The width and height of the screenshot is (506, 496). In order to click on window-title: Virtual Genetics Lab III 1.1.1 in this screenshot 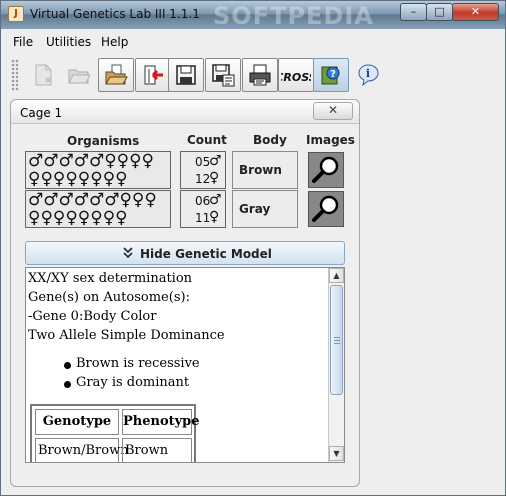, I will do `click(115, 14)`.